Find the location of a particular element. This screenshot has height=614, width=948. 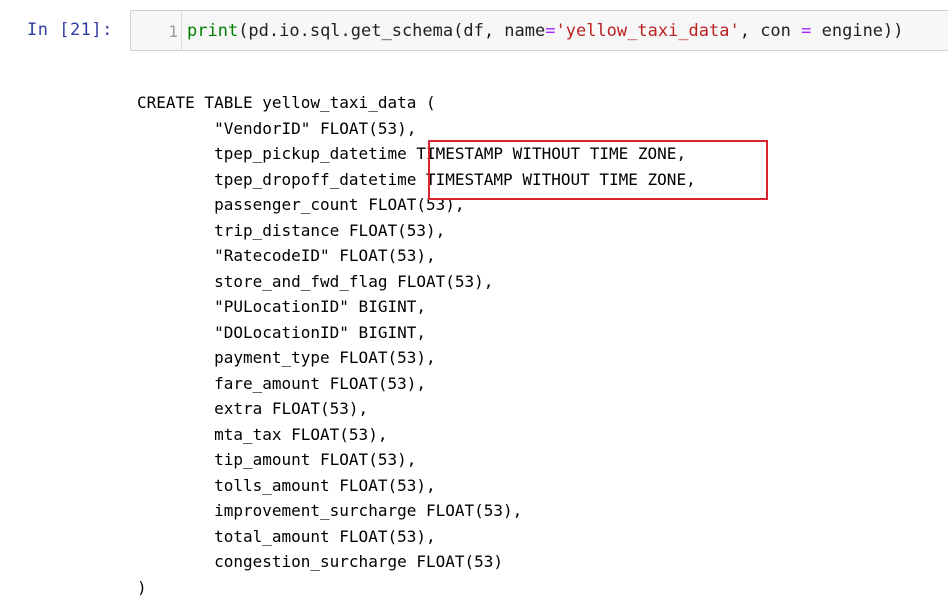

output-line: passenger_count FLOAT(53), is located at coordinates (301, 204).